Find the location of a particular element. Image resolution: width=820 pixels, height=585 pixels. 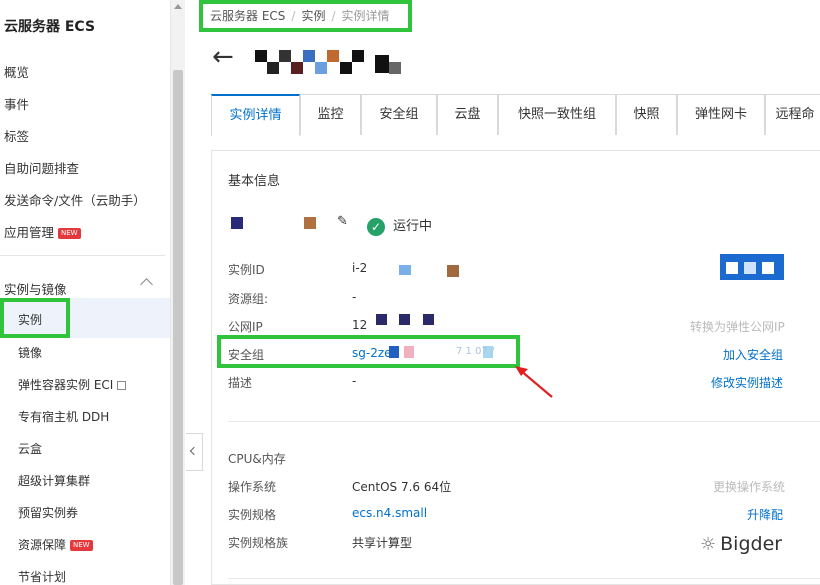

sidebar-item-resource-assurance: 资源保障 NEW is located at coordinates (55, 544).